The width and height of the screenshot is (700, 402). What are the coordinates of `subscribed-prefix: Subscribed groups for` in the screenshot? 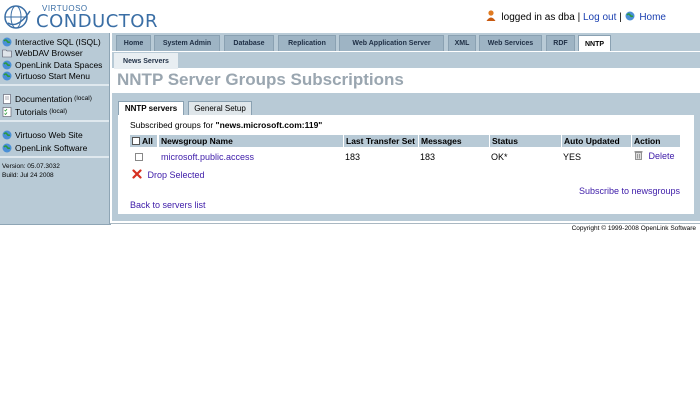 It's located at (172, 125).